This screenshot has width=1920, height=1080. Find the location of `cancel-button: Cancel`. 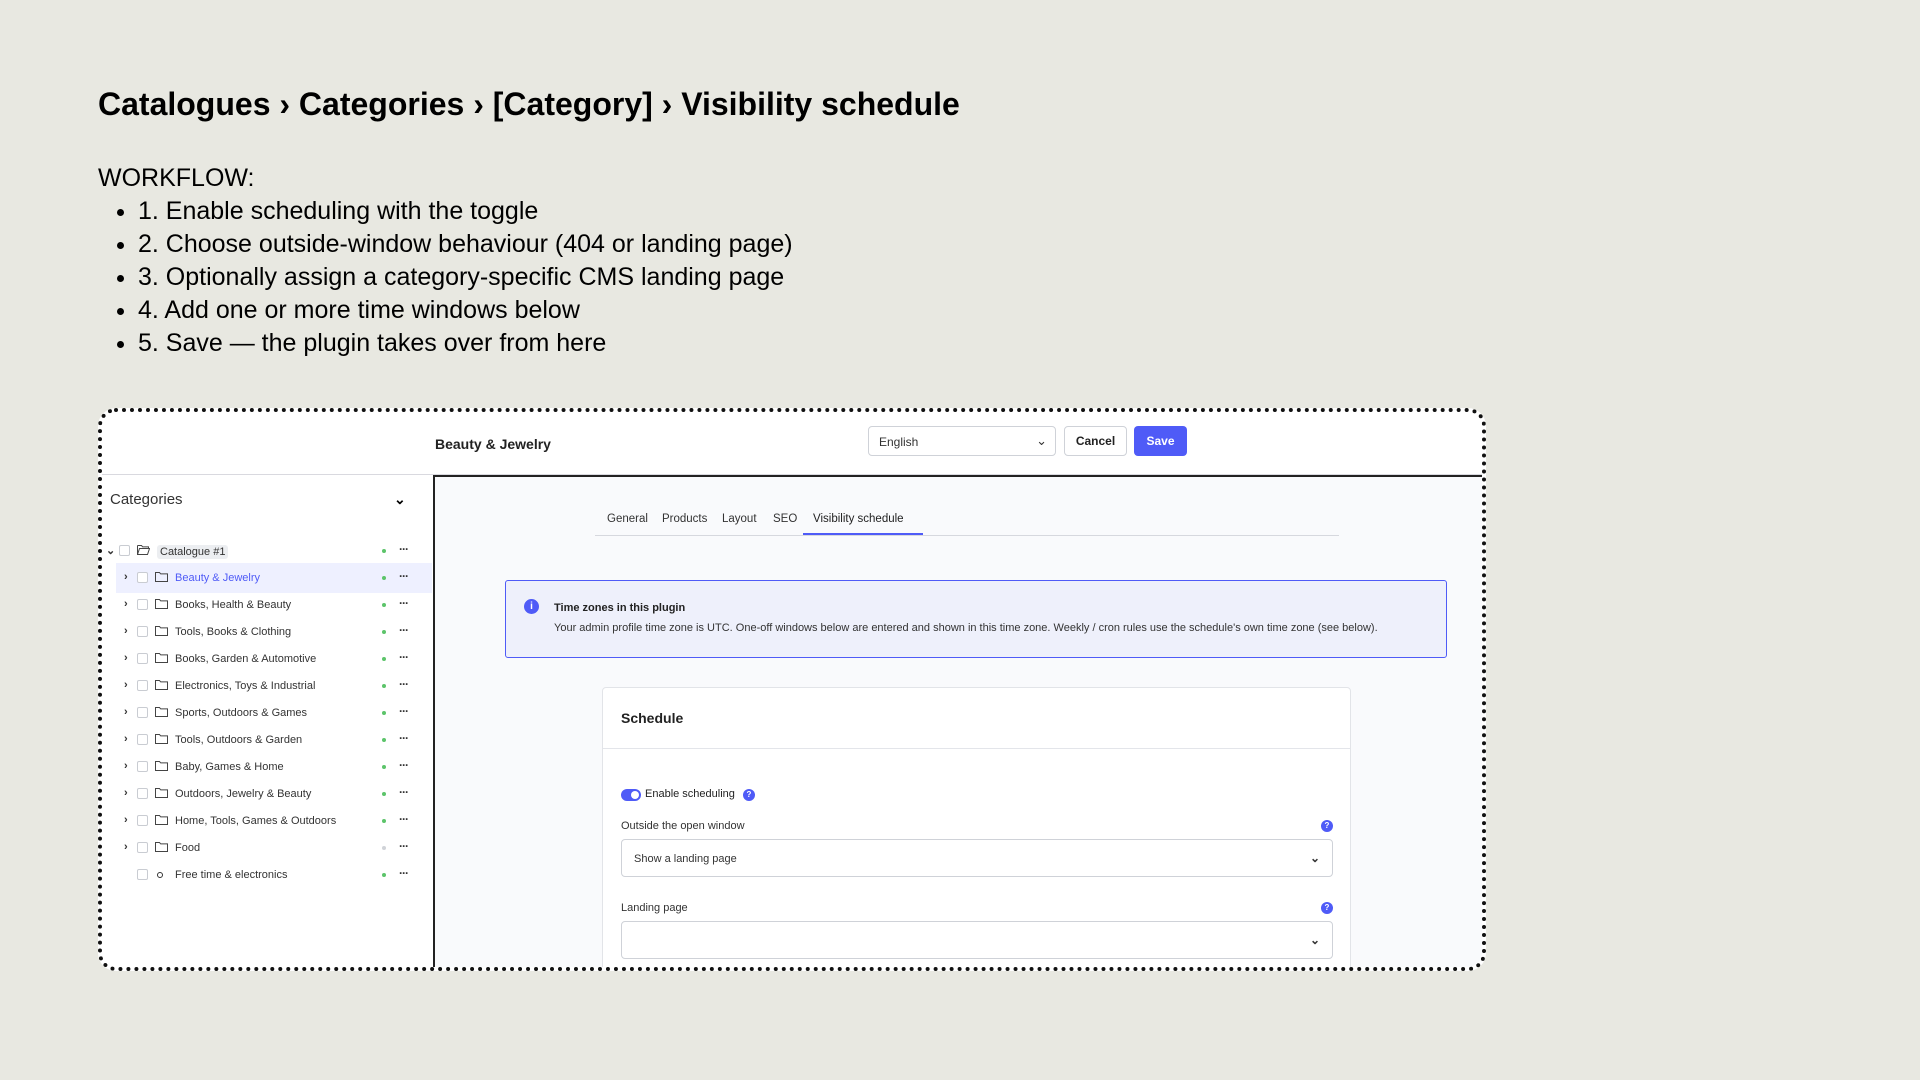

cancel-button: Cancel is located at coordinates (1095, 441).